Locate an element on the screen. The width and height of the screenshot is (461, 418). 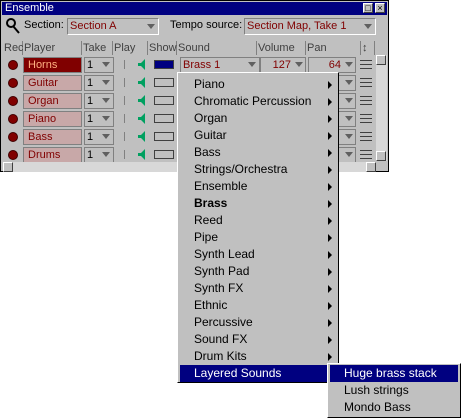
player-name: Bass is located at coordinates (52, 137).